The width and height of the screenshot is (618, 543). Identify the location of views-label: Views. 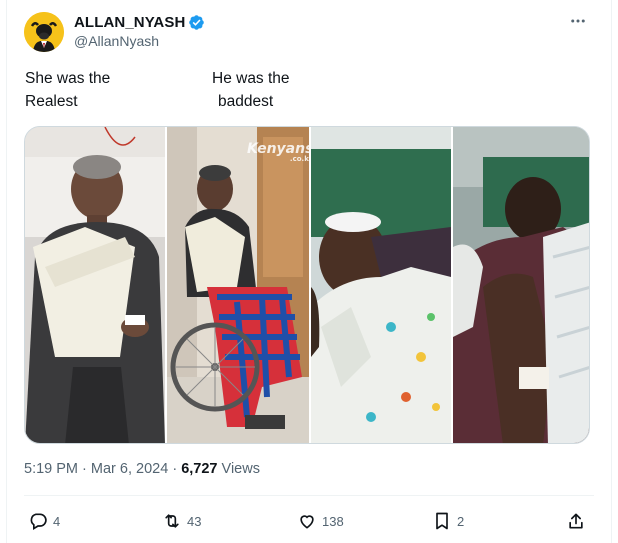
(240, 469).